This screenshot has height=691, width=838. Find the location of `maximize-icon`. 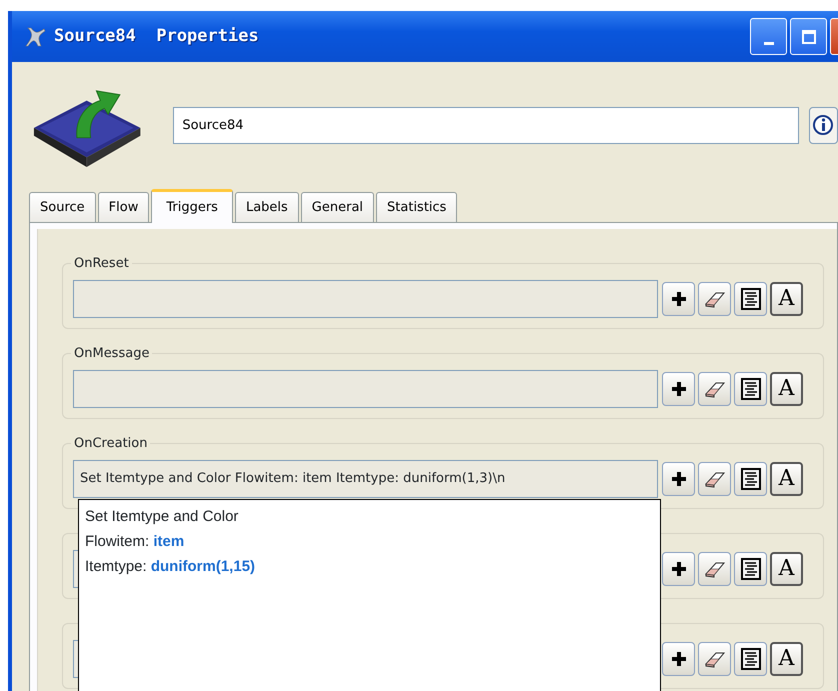

maximize-icon is located at coordinates (809, 37).